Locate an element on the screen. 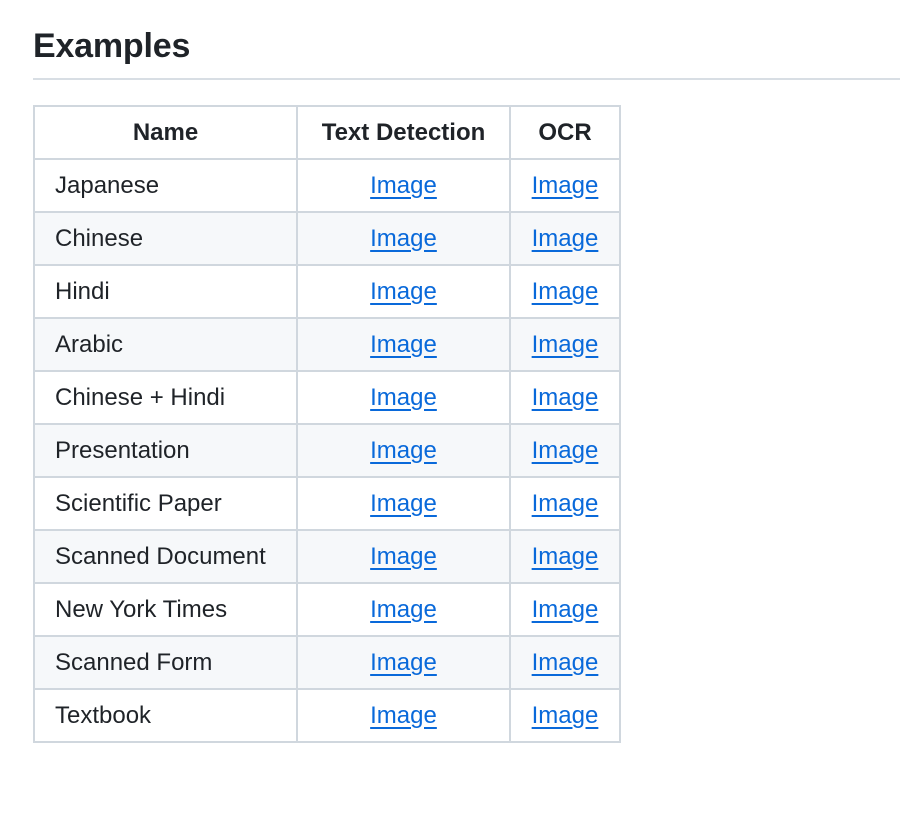 This screenshot has width=900, height=830. table-row: Japanese Image Image is located at coordinates (327, 185).